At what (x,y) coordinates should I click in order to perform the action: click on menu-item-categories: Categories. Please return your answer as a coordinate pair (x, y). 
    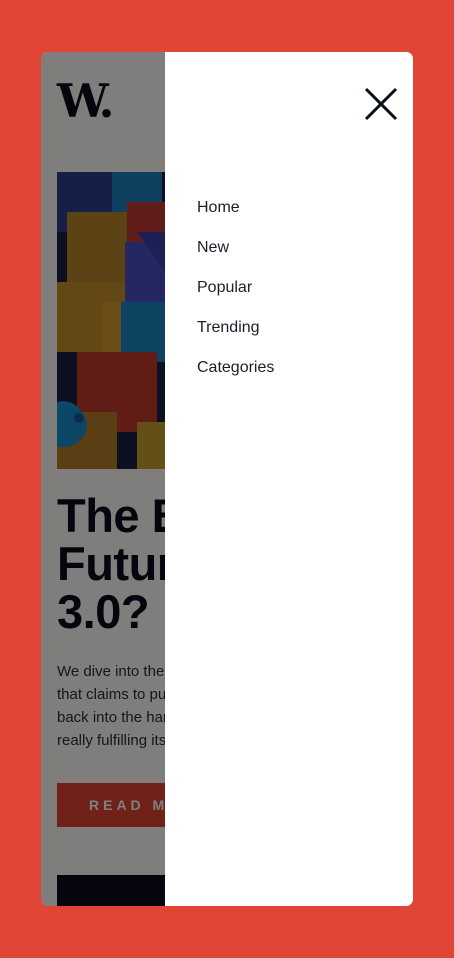
    Looking at the image, I should click on (235, 378).